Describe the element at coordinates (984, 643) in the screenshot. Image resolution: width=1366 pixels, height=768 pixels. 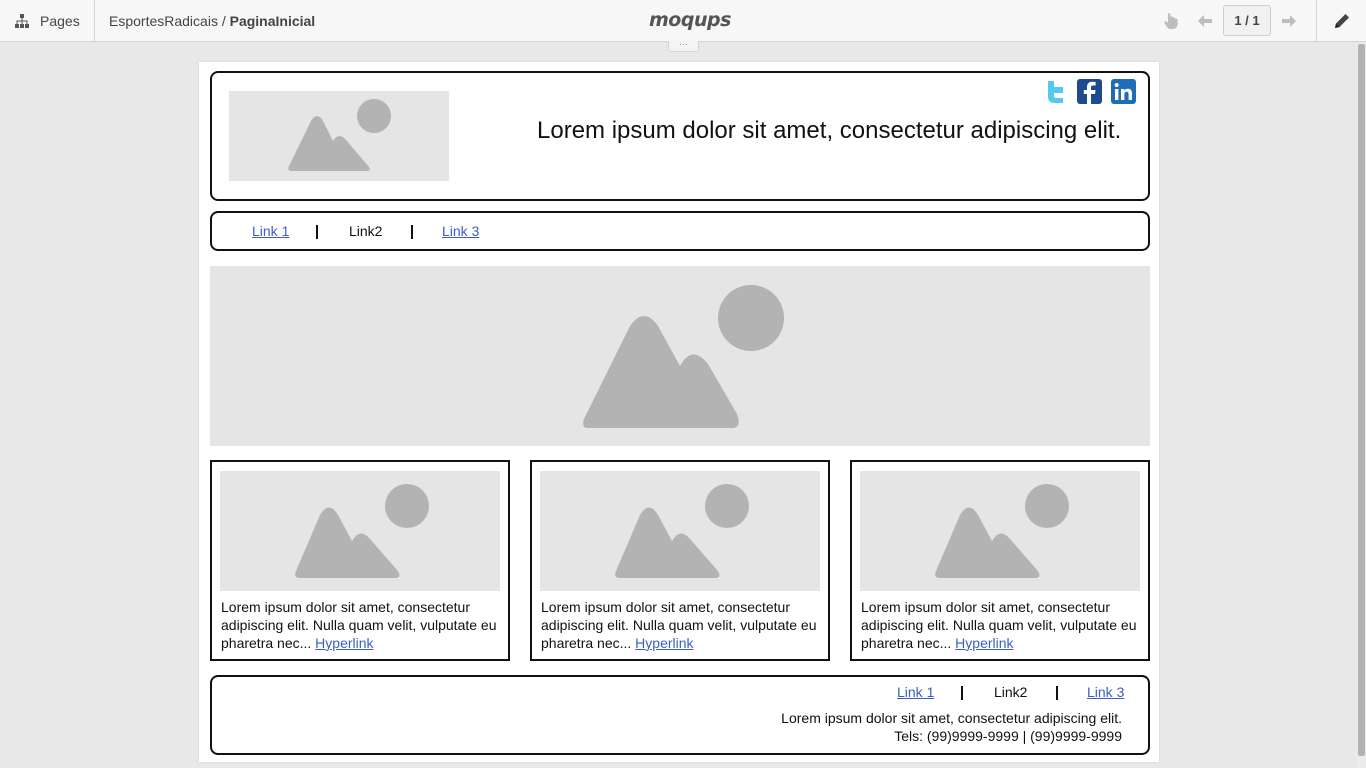
I see `card-3-hyperlink: Hyperlink` at that location.